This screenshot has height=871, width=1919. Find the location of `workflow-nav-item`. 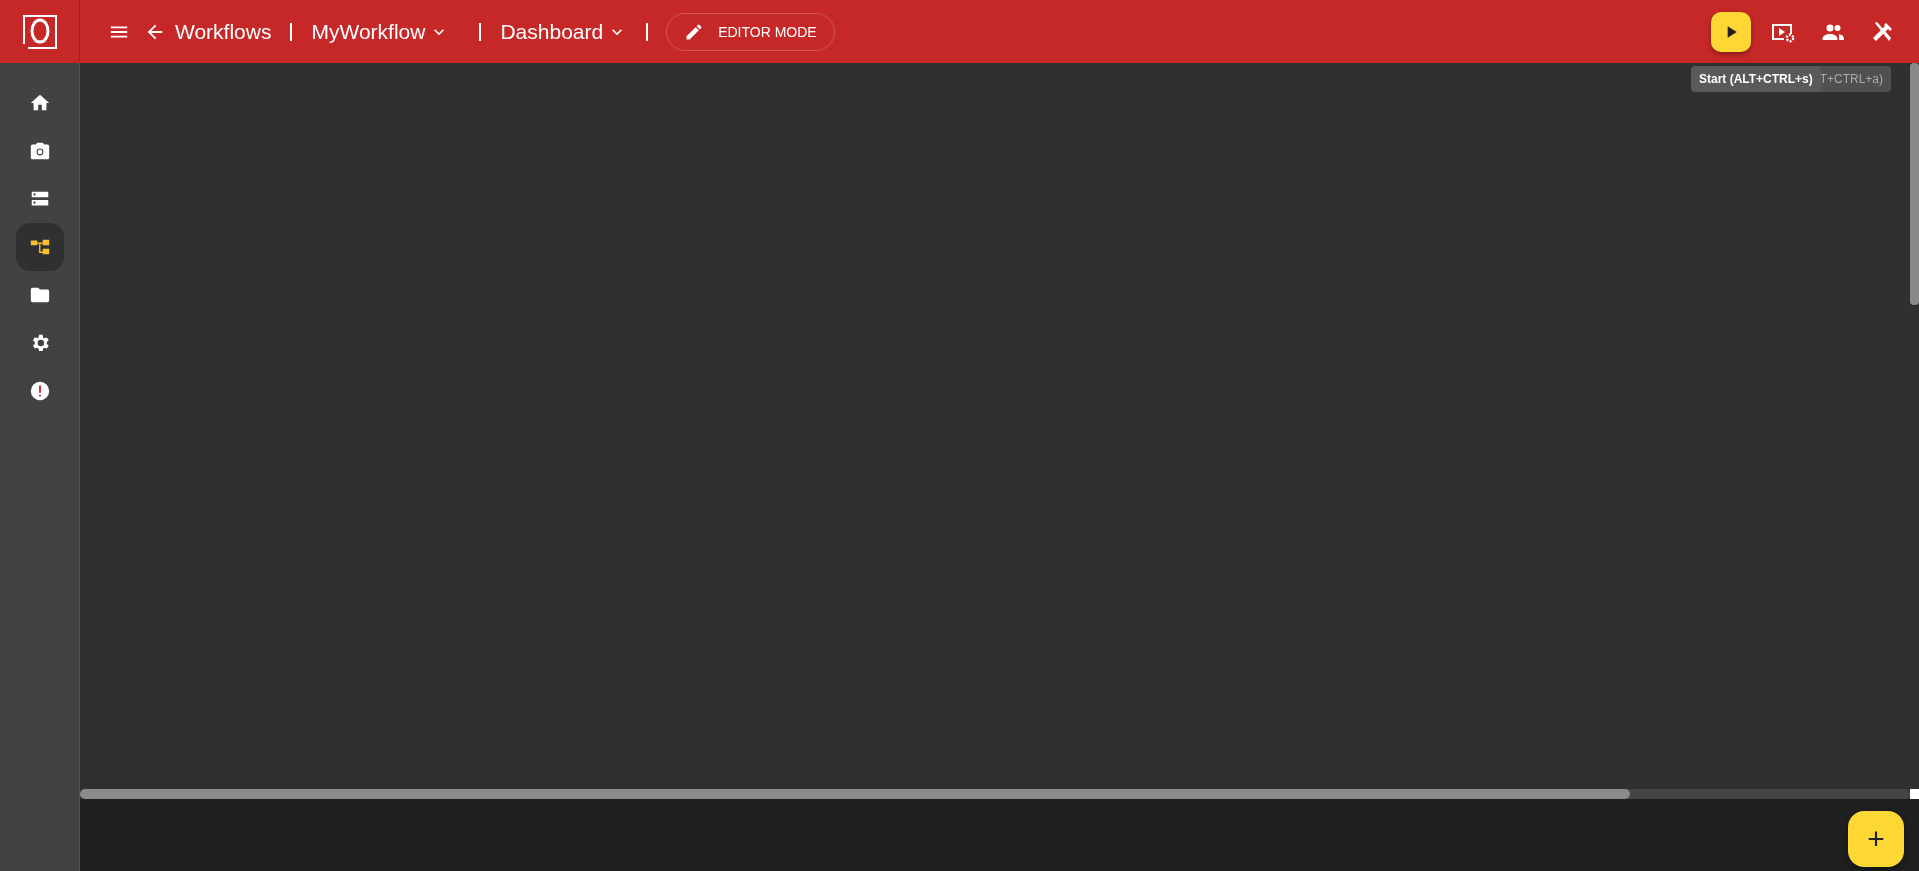

workflow-nav-item is located at coordinates (39, 247).